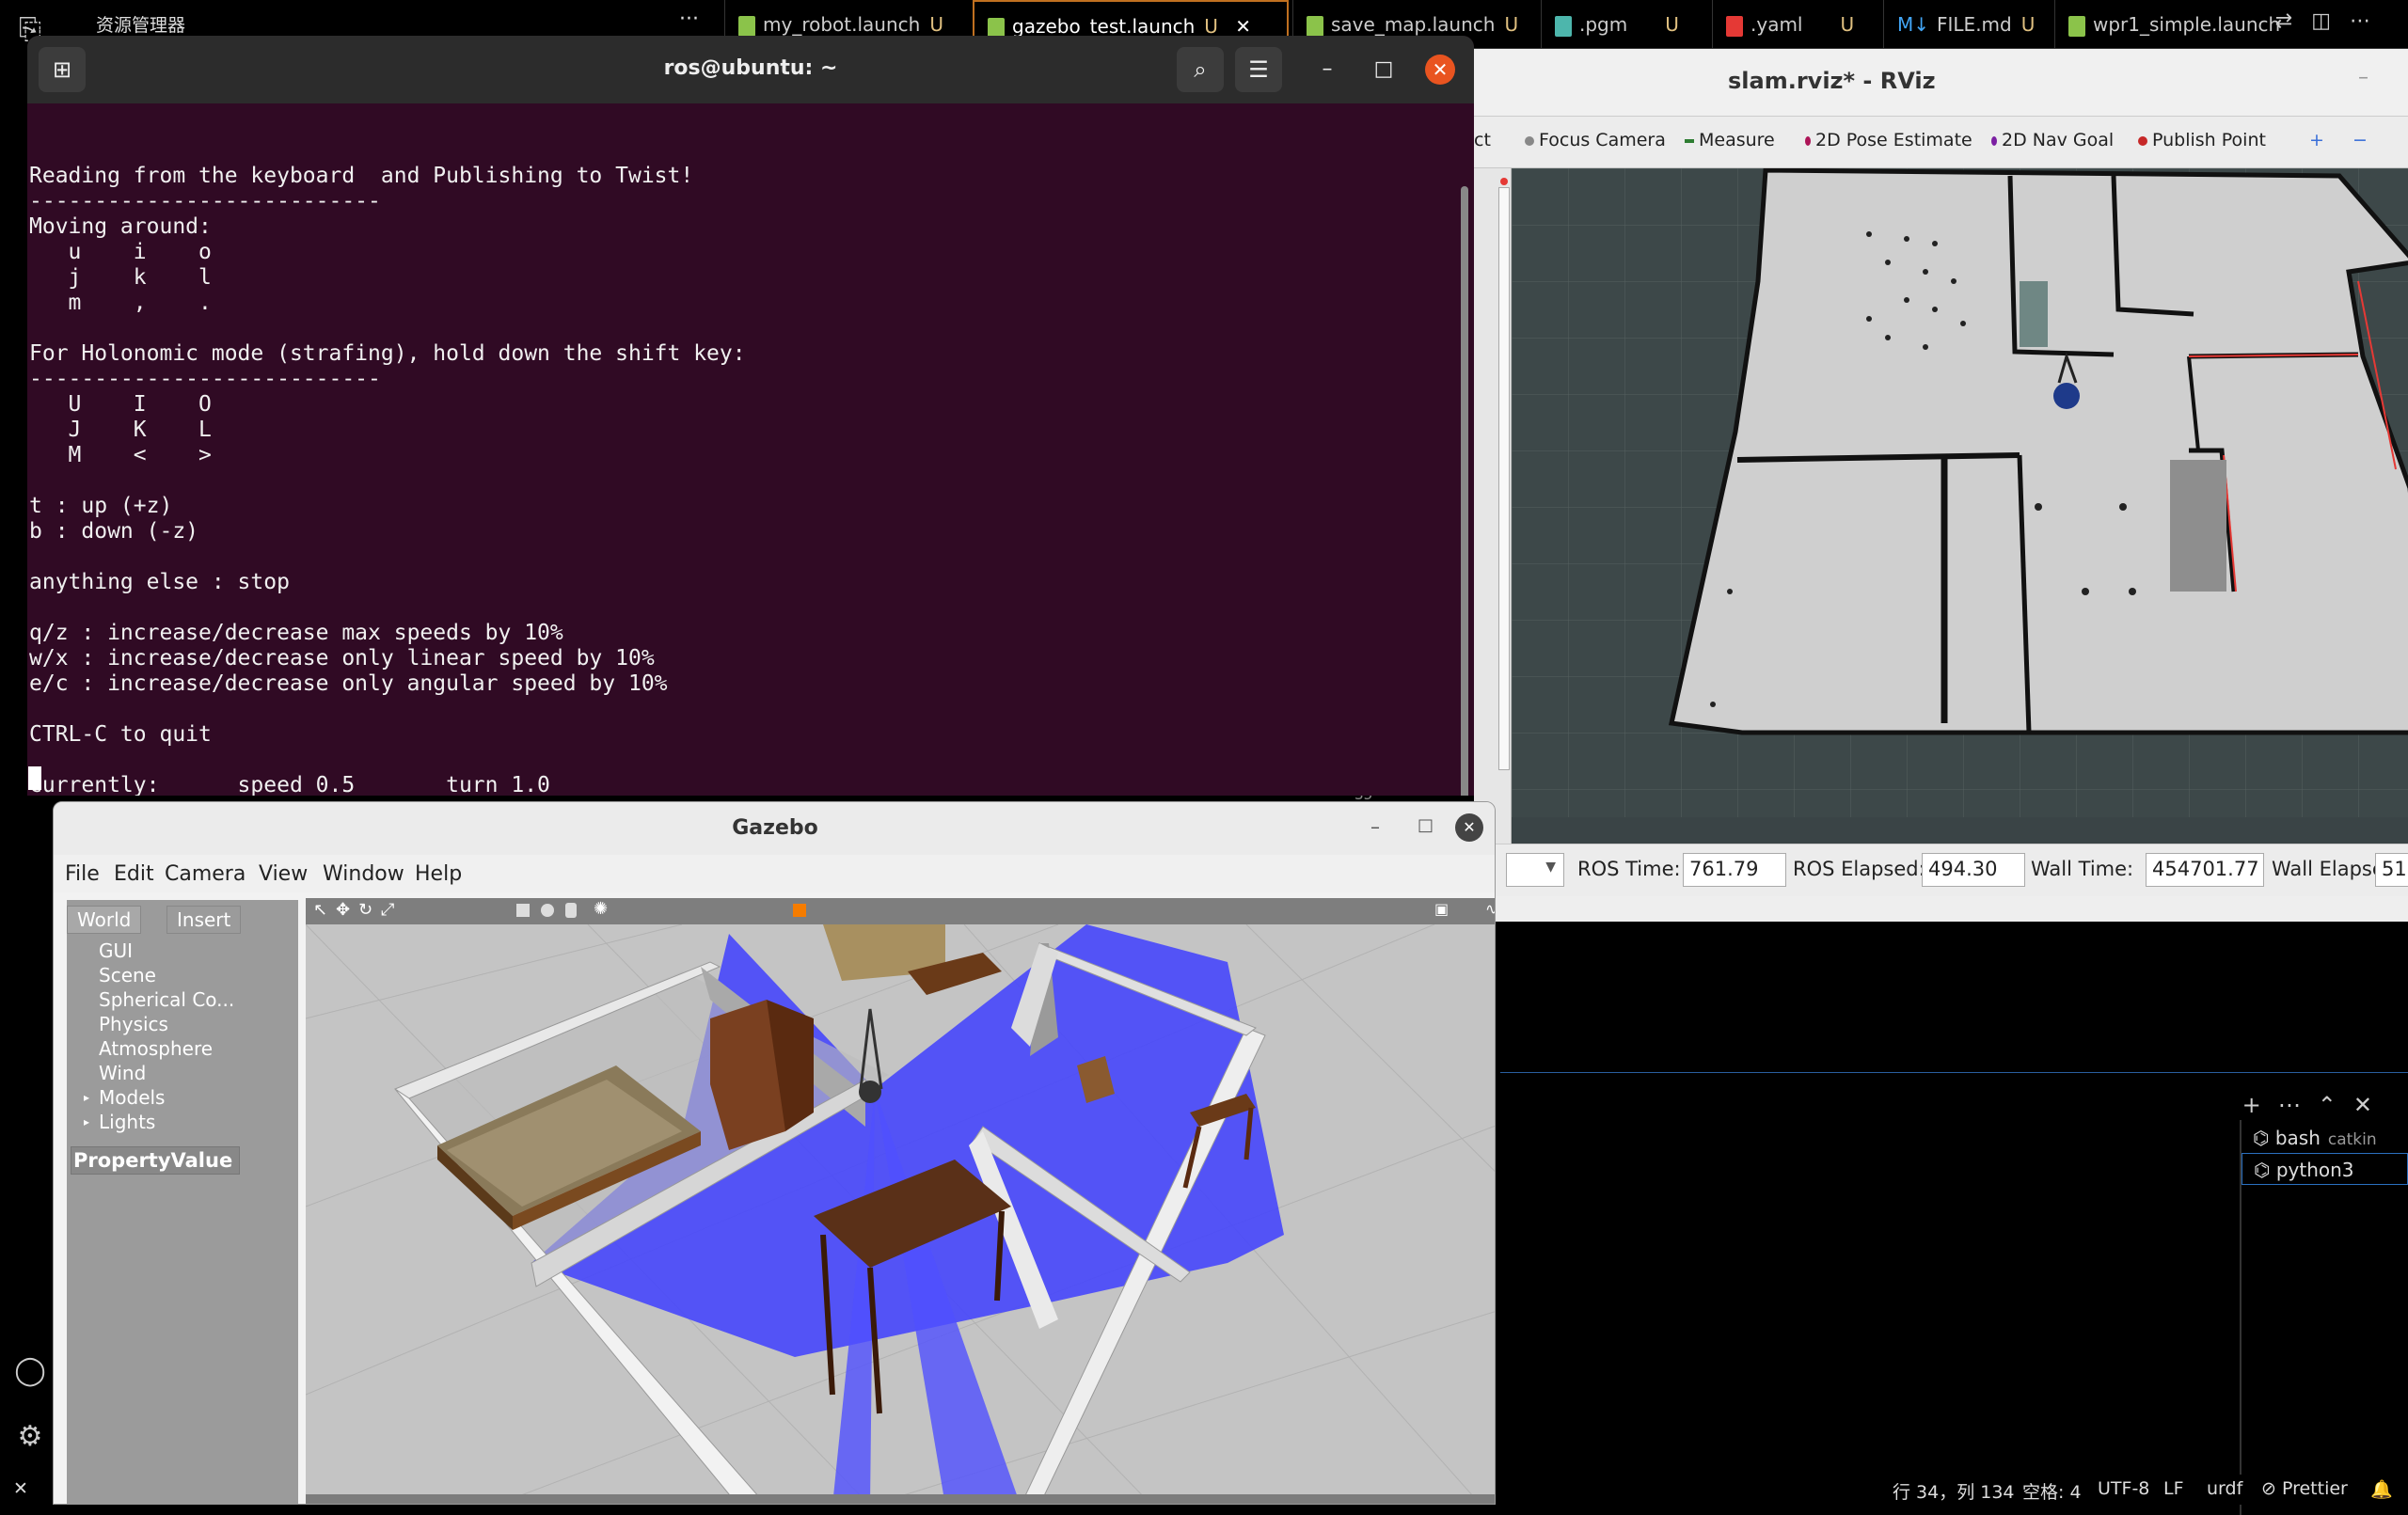 This screenshot has height=1515, width=2408. I want to click on source-control-icon: ⇄, so click(2293, 21).